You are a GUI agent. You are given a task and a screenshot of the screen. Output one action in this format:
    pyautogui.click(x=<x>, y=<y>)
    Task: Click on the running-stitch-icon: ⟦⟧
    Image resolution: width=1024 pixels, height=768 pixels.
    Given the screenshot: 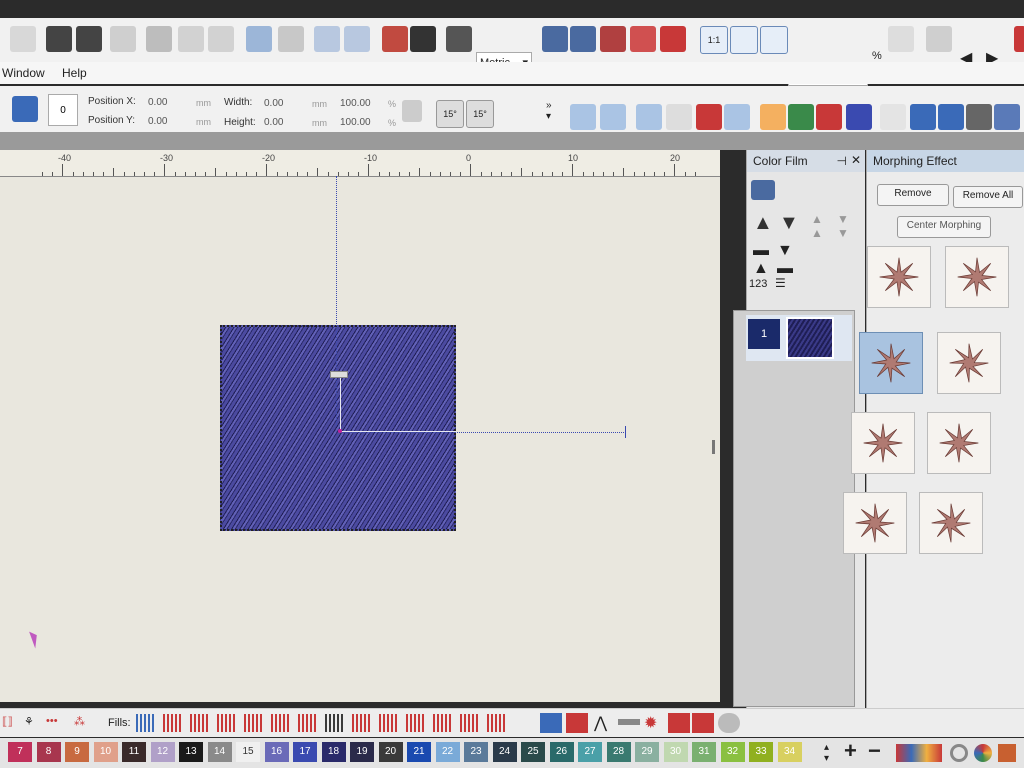 What is the action you would take?
    pyautogui.click(x=7, y=721)
    